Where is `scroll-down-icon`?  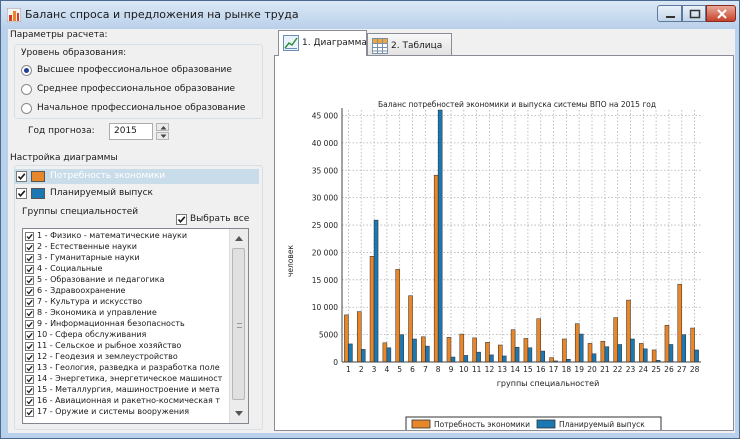 scroll-down-icon is located at coordinates (239, 413).